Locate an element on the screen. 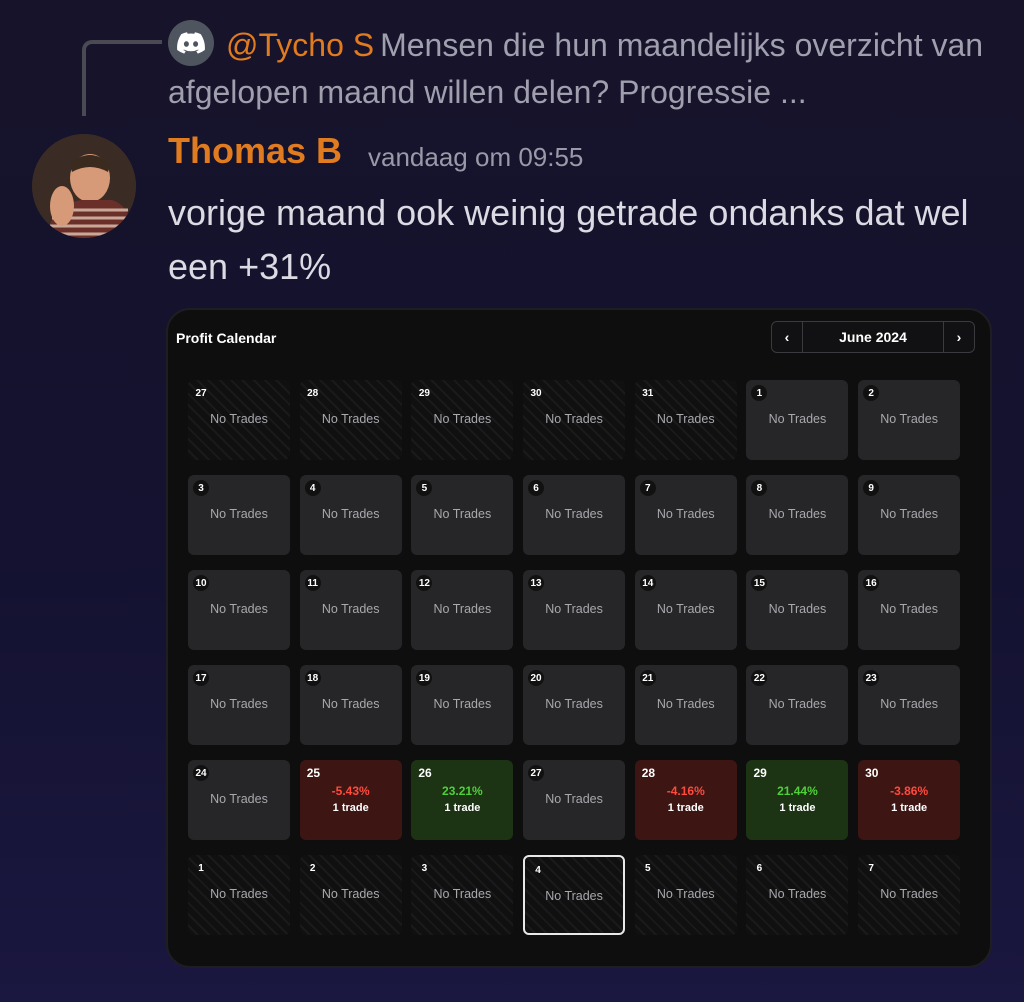  calendar-day: 25 -5.43% 1 trade is located at coordinates (350, 800).